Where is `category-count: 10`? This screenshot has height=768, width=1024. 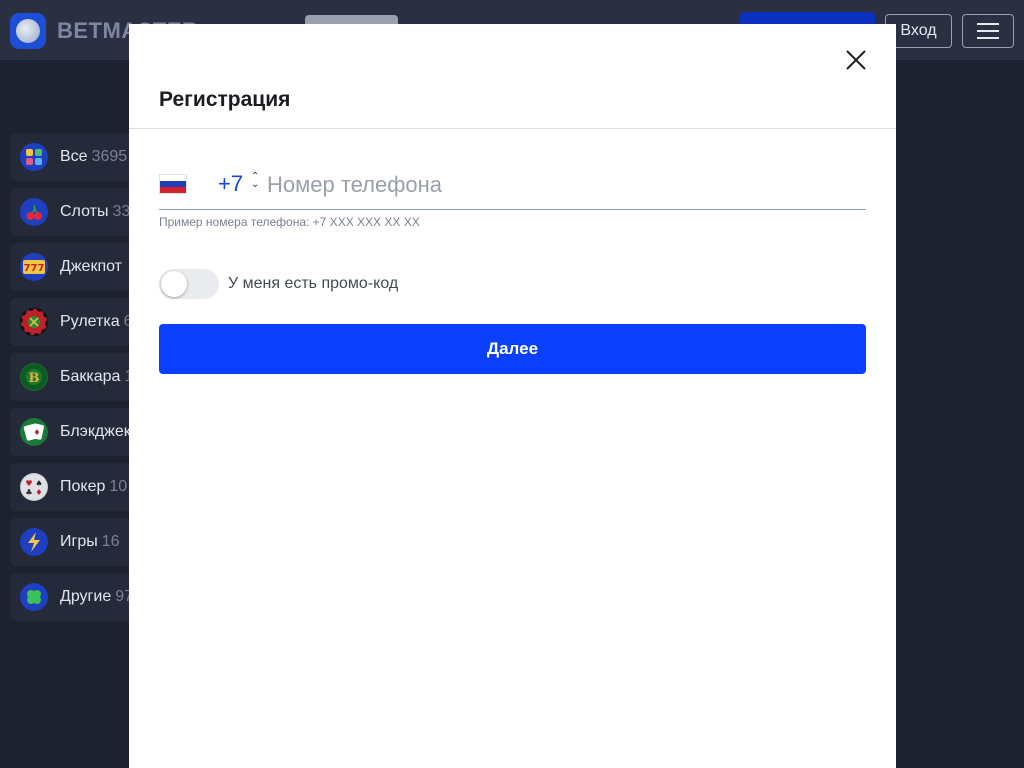 category-count: 10 is located at coordinates (118, 486).